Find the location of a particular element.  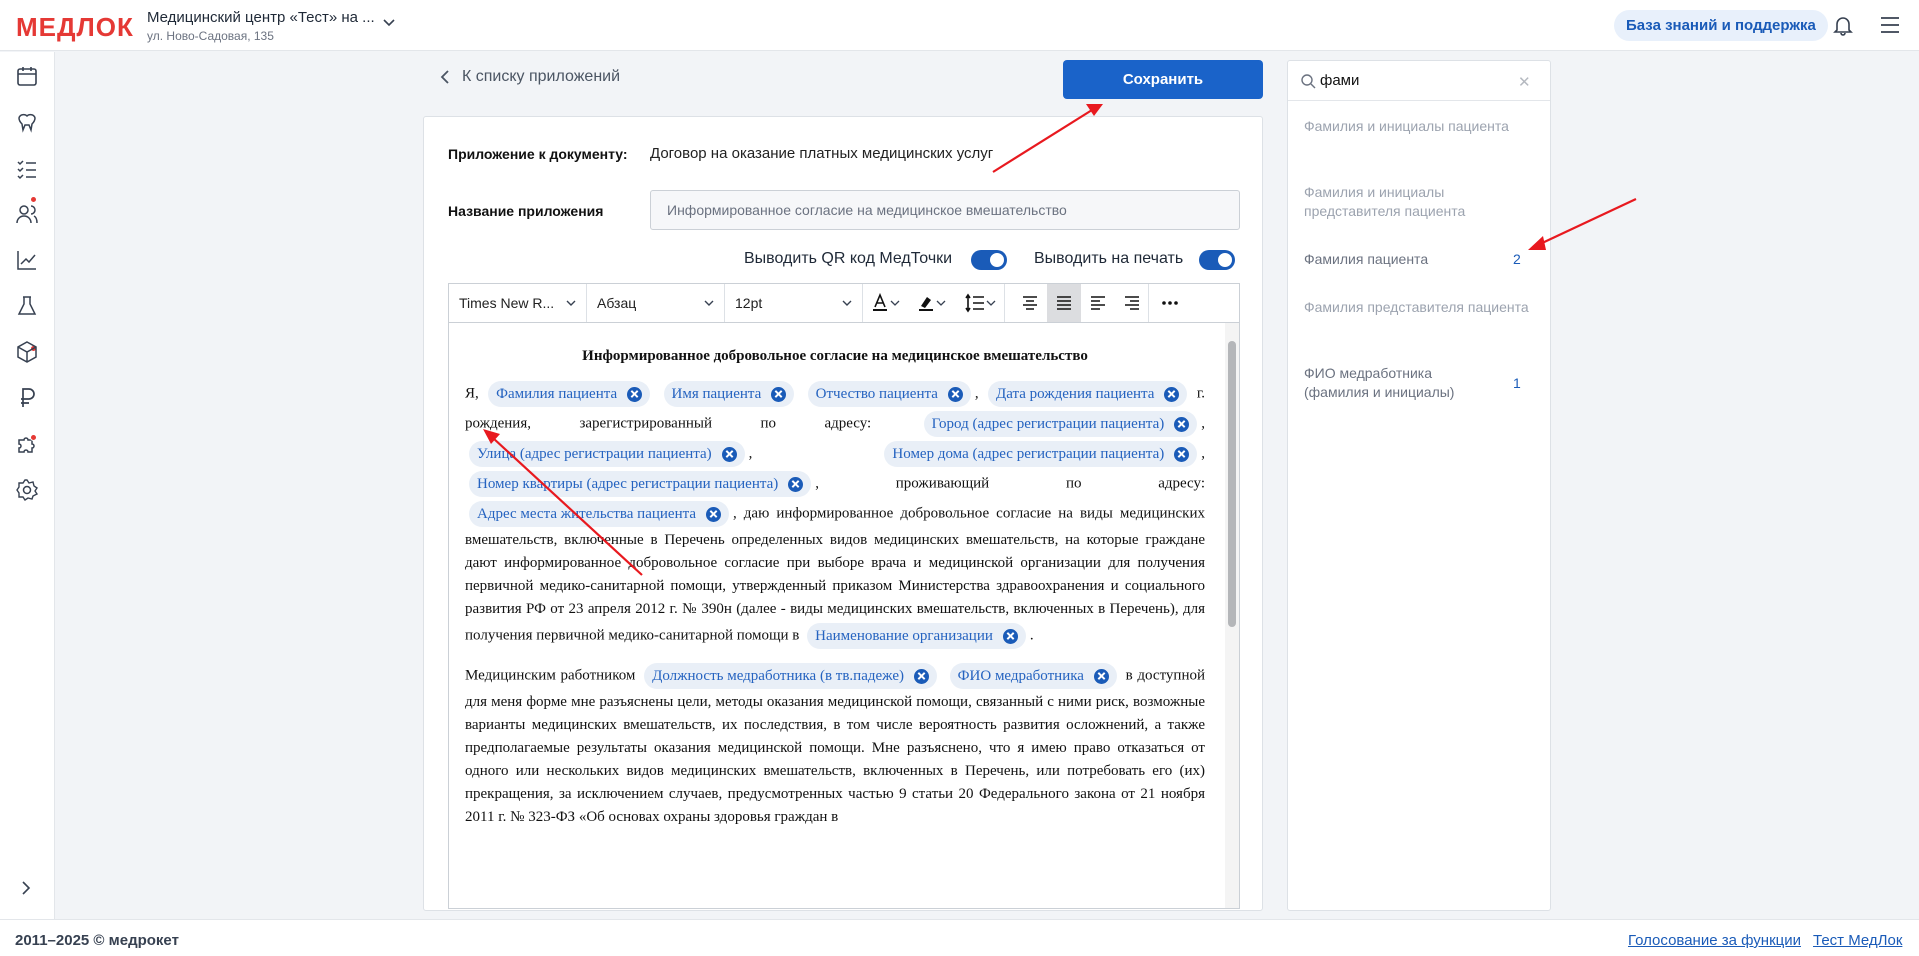

usage-count-badge: 1 is located at coordinates (1517, 383).